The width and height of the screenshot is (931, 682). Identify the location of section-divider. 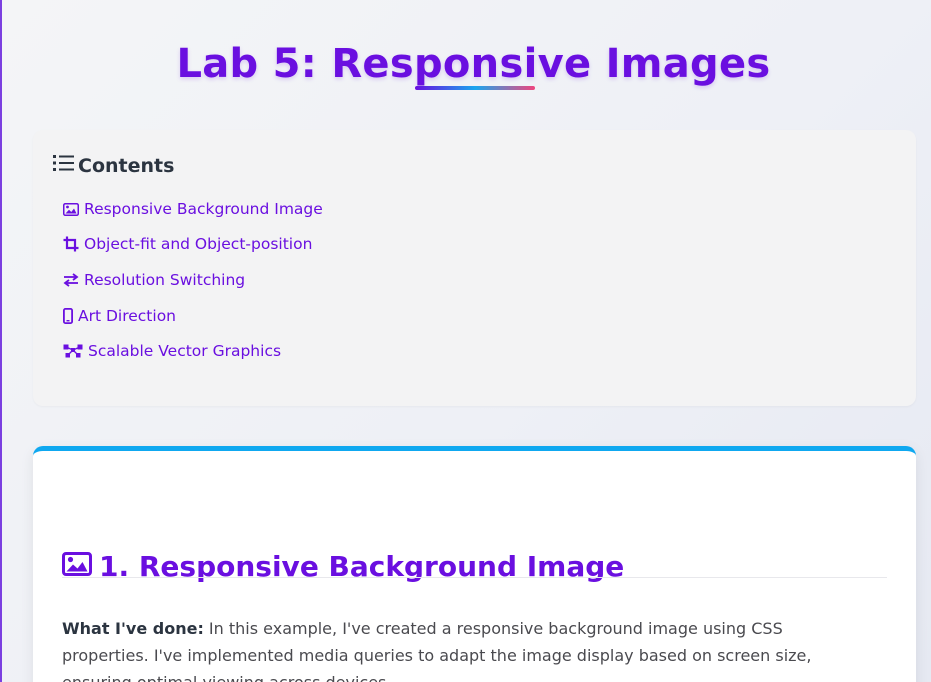
(474, 577).